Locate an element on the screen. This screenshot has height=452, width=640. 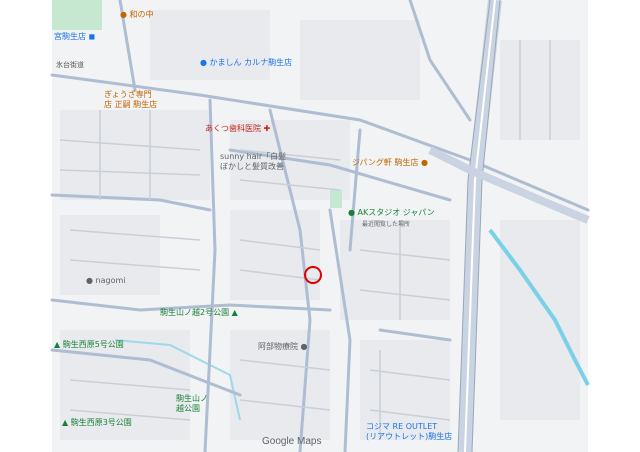
poi-miya-komyu: 宮駒生店 ◼ is located at coordinates (74, 37).